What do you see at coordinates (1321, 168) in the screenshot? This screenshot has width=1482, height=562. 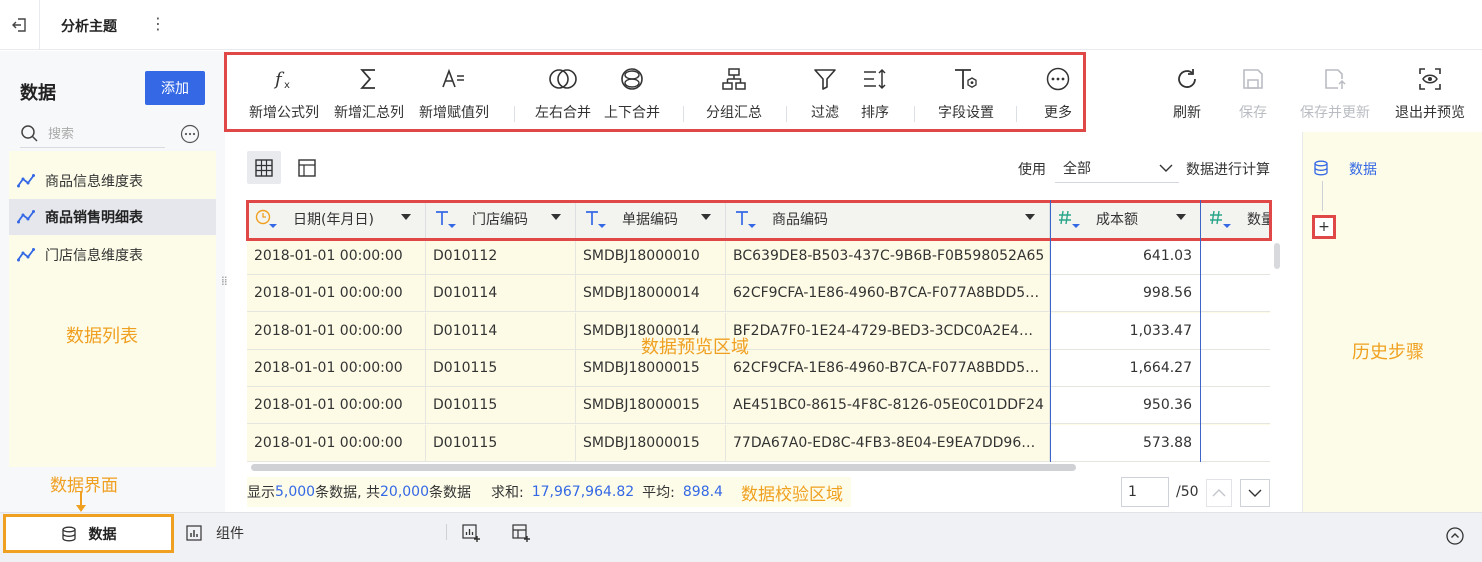 I see `database-icon` at bounding box center [1321, 168].